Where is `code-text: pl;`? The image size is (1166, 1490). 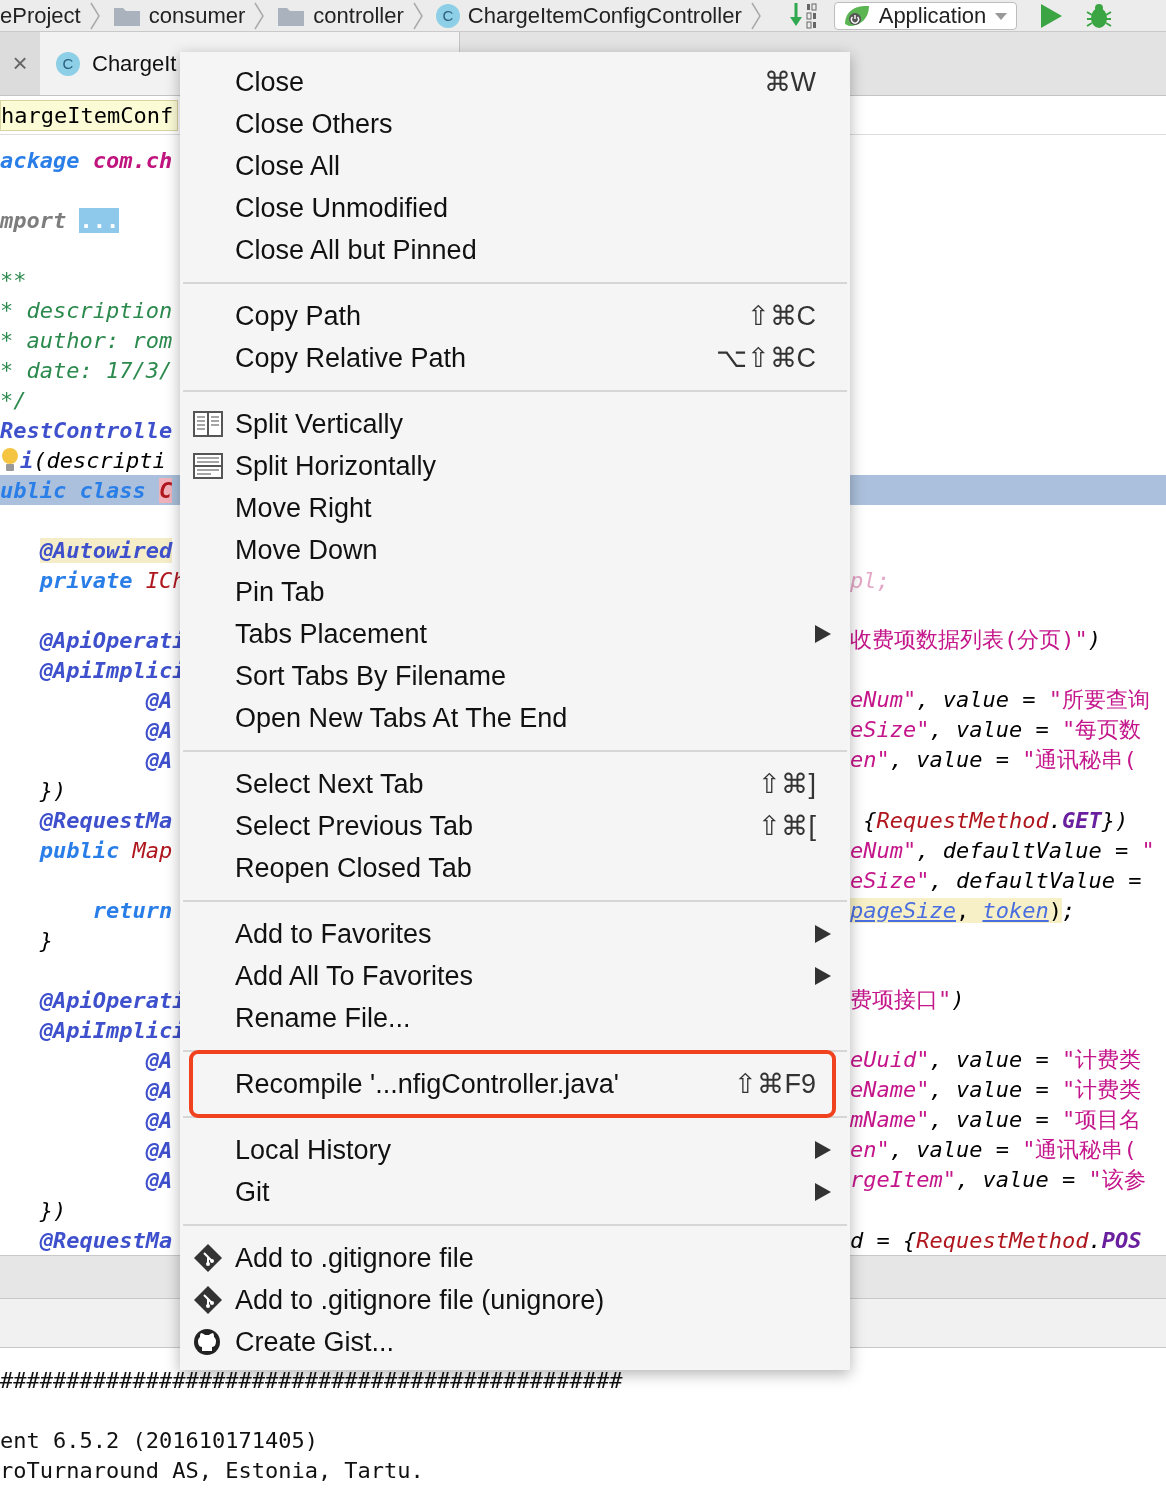
code-text: pl; is located at coordinates (870, 580).